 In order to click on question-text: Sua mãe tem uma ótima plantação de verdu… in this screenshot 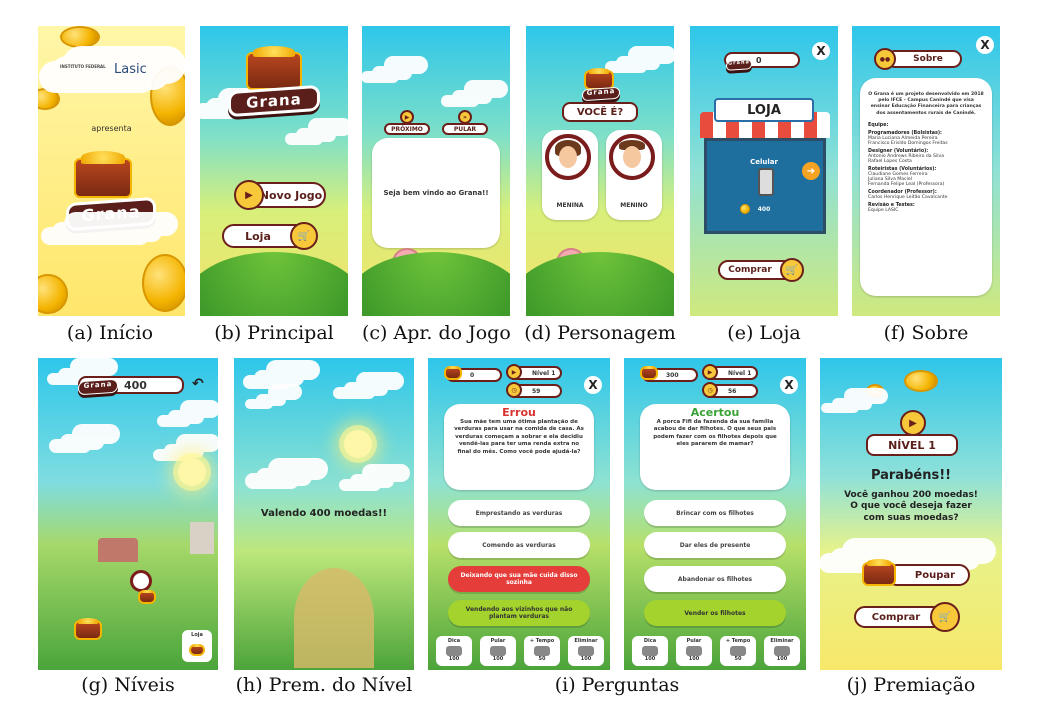, I will do `click(519, 437)`.